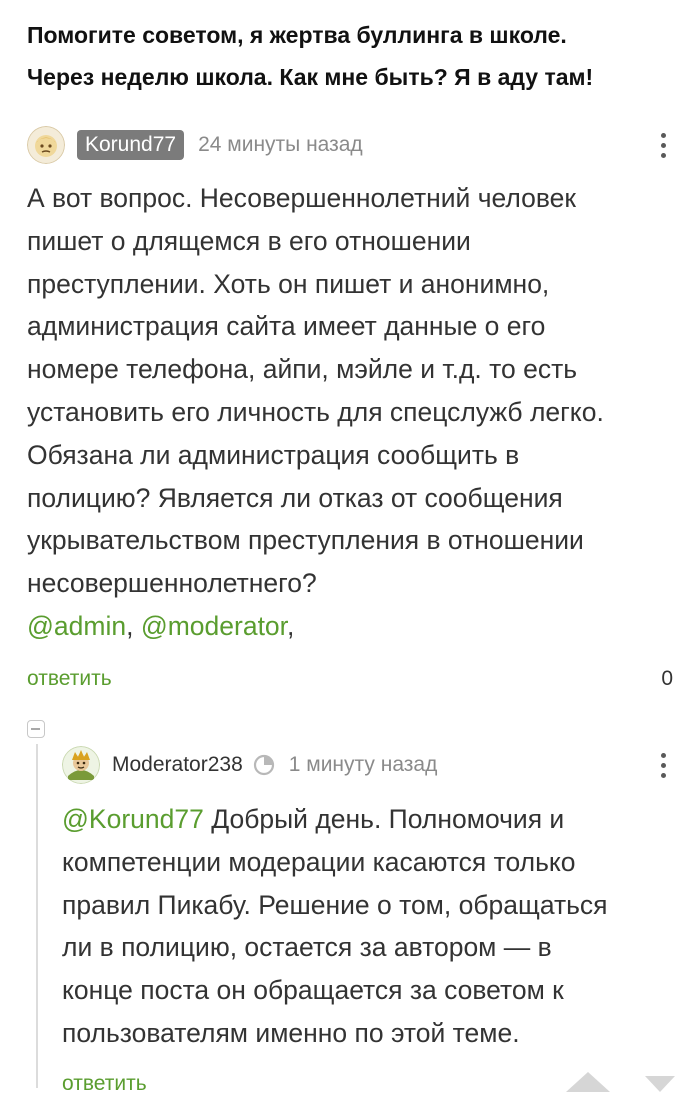 Image resolution: width=700 pixels, height=1096 pixels. I want to click on comment-text-line: пишет о длящемся в его отношении, so click(249, 240).